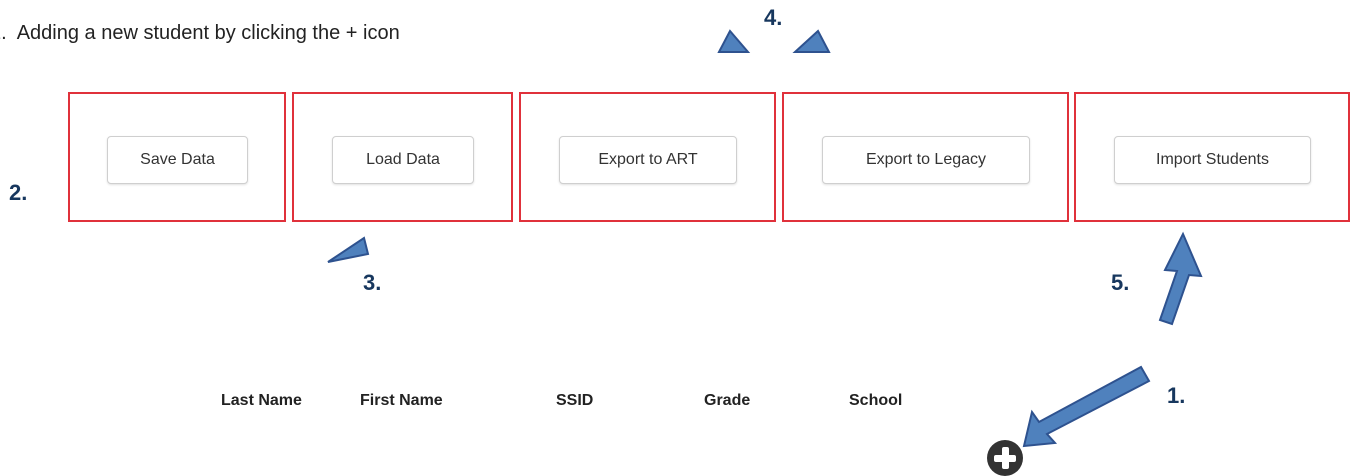  What do you see at coordinates (372, 282) in the screenshot?
I see `step-label-3: 3.` at bounding box center [372, 282].